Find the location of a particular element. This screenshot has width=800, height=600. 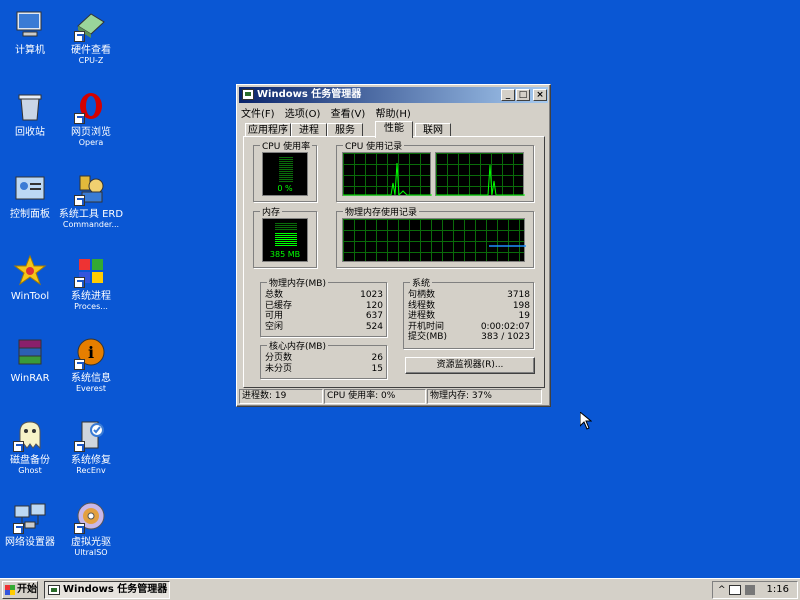

window-title: Windows 任务管理器 is located at coordinates (309, 94).